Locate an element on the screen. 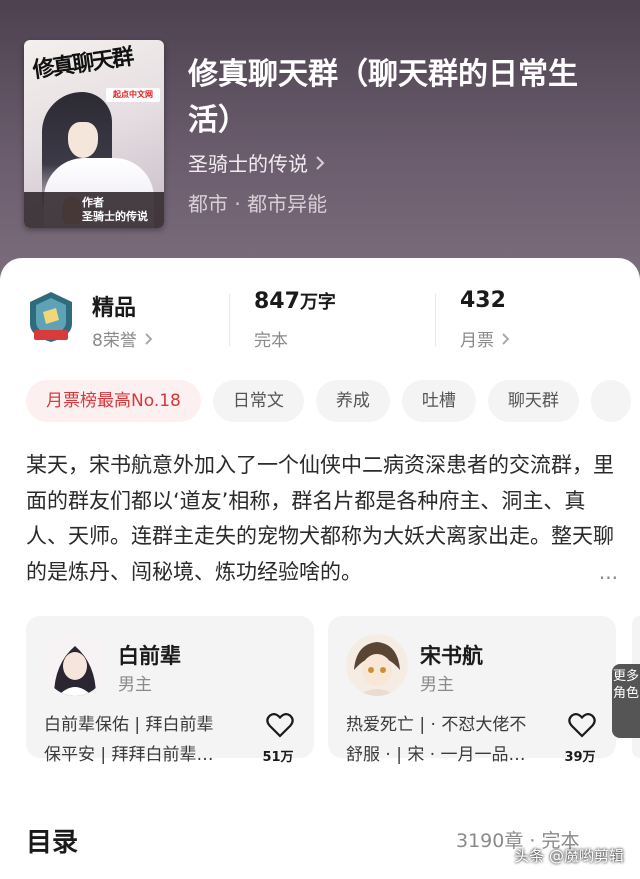  tag-rank: 月票榜最高No.18 is located at coordinates (113, 401).